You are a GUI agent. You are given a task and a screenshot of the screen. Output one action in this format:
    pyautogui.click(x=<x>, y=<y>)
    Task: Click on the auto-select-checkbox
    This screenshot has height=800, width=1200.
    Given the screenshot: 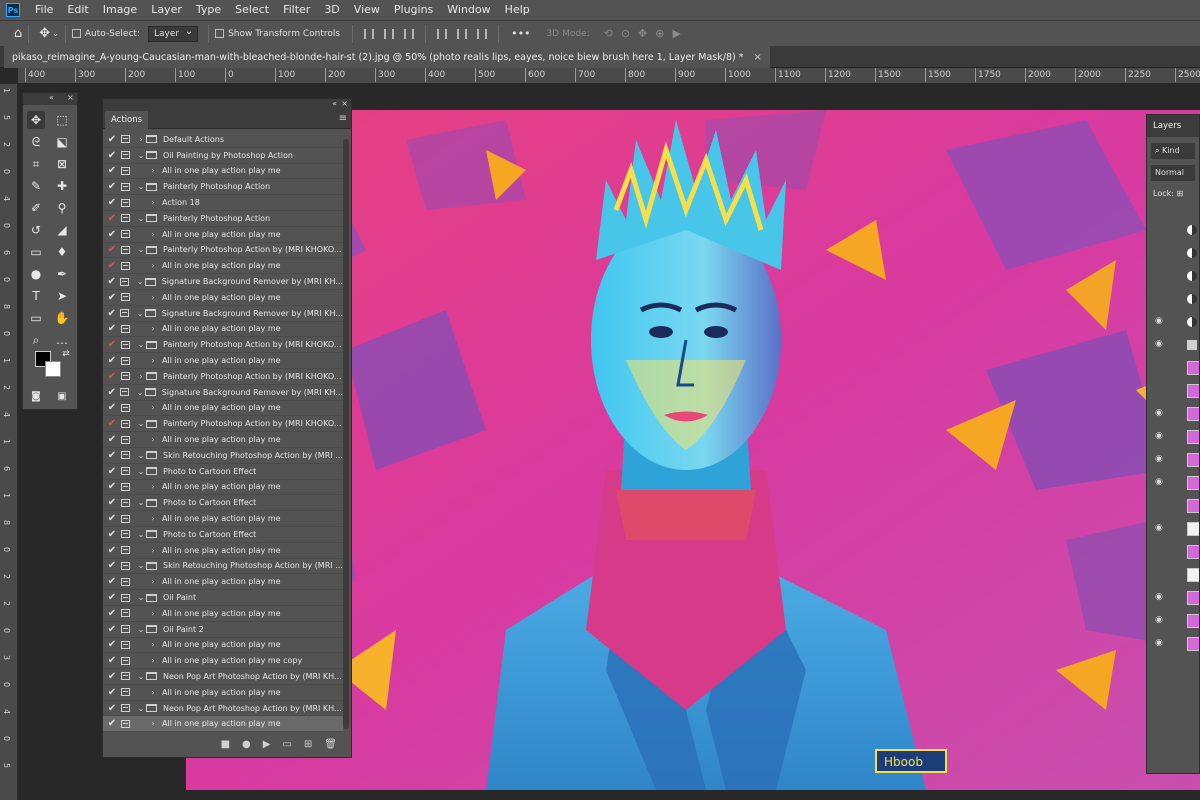 What is the action you would take?
    pyautogui.click(x=76, y=33)
    